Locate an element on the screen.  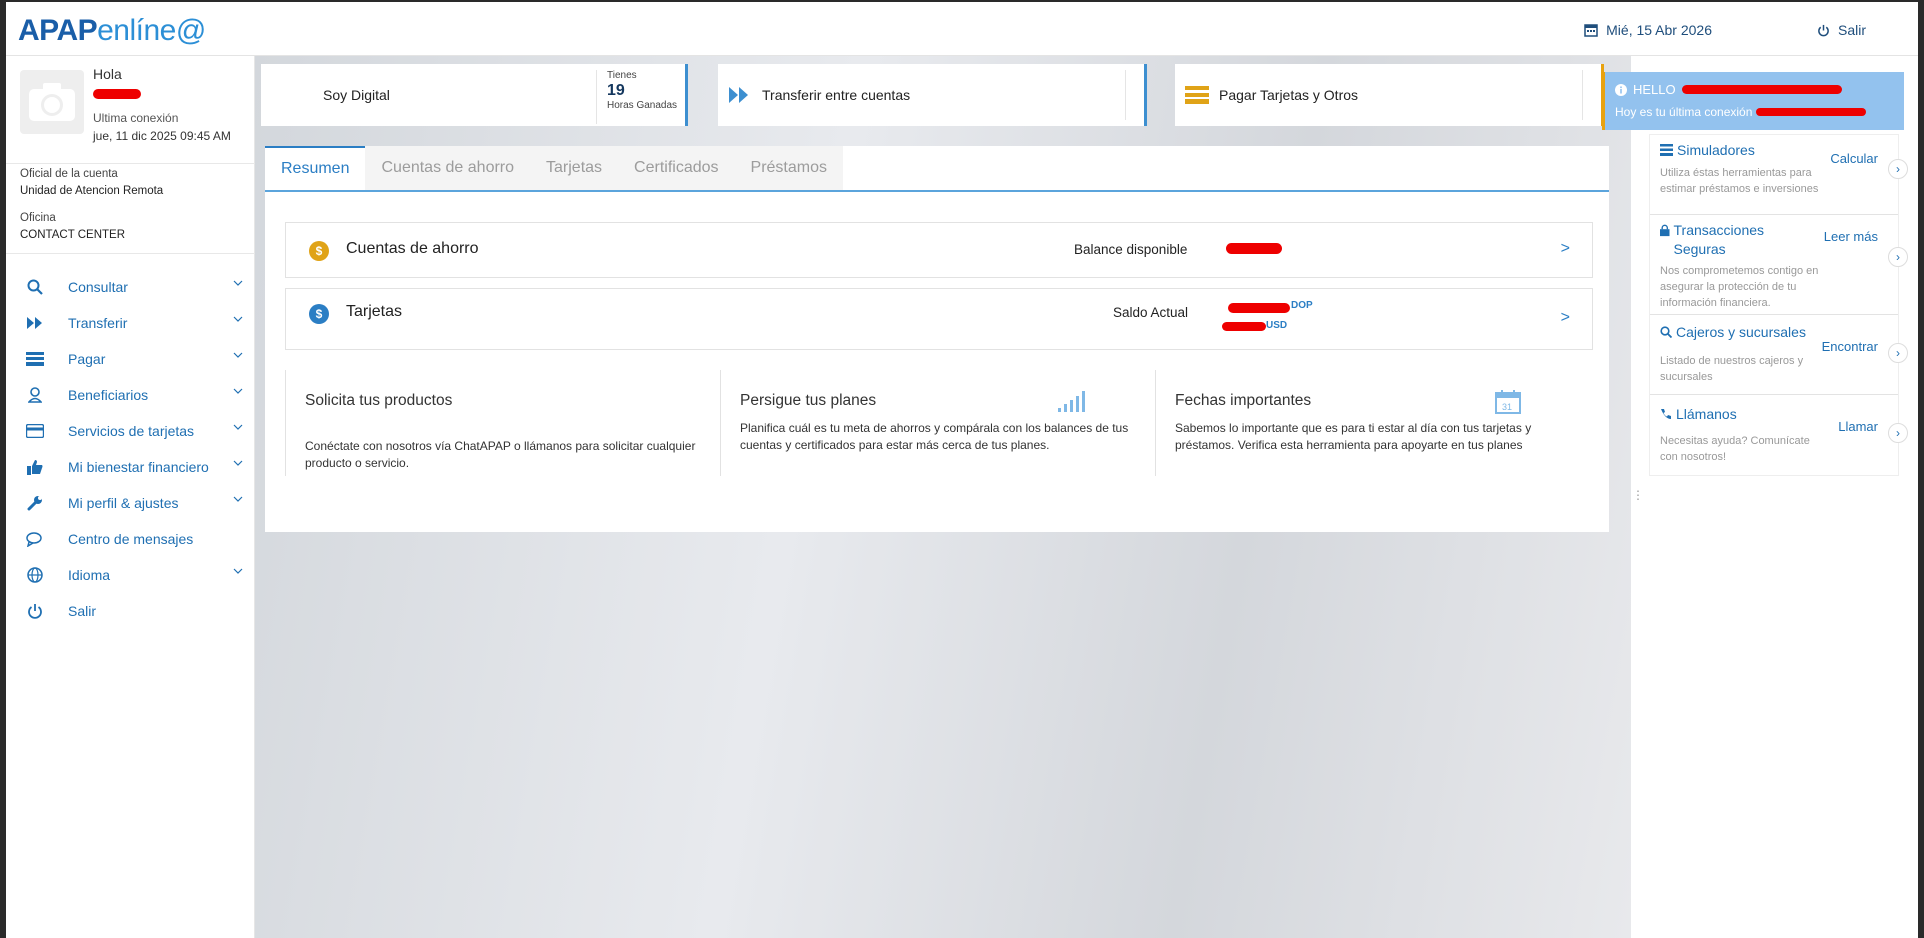
calendar-icon: 31 is located at coordinates (1508, 402).